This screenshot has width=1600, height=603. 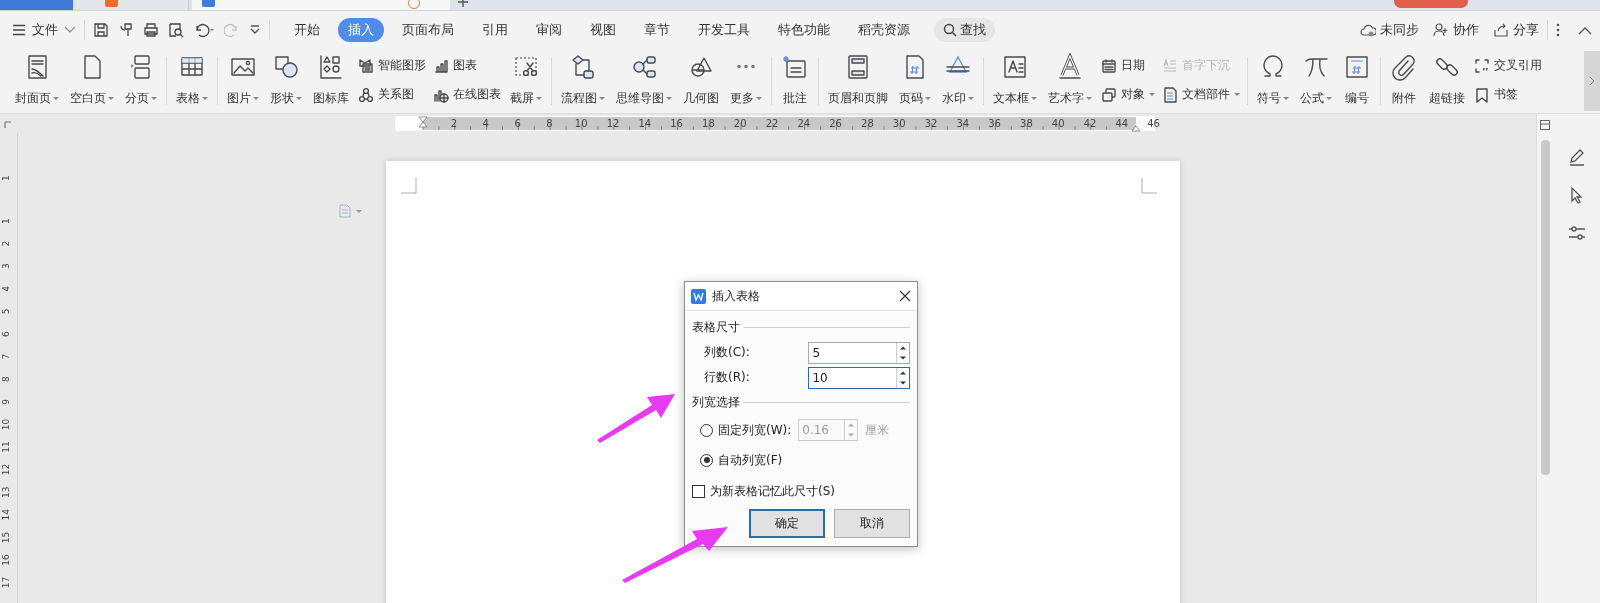 What do you see at coordinates (467, 94) in the screenshot?
I see `ribbon-button: 在线图表` at bounding box center [467, 94].